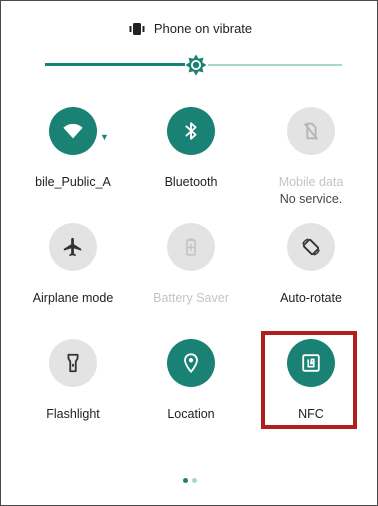 Image resolution: width=378 pixels, height=506 pixels. I want to click on rotate-icon, so click(311, 247).